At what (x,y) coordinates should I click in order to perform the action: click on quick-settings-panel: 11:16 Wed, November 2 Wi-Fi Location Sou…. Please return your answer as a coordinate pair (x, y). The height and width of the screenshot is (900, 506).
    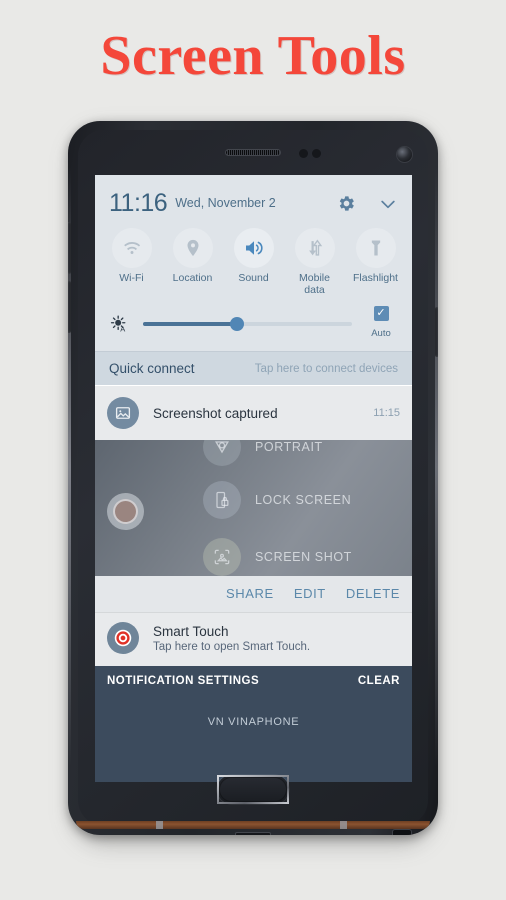
    Looking at the image, I should click on (253, 263).